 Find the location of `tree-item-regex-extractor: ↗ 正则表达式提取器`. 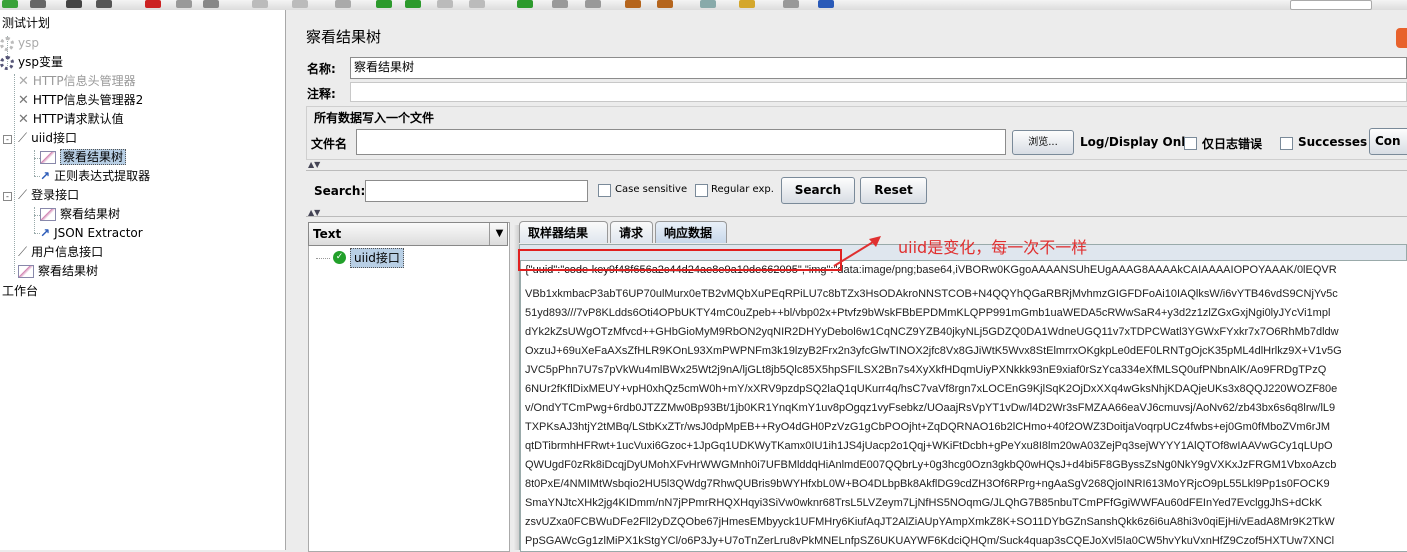

tree-item-regex-extractor: ↗ 正则表达式提取器 is located at coordinates (95, 176).